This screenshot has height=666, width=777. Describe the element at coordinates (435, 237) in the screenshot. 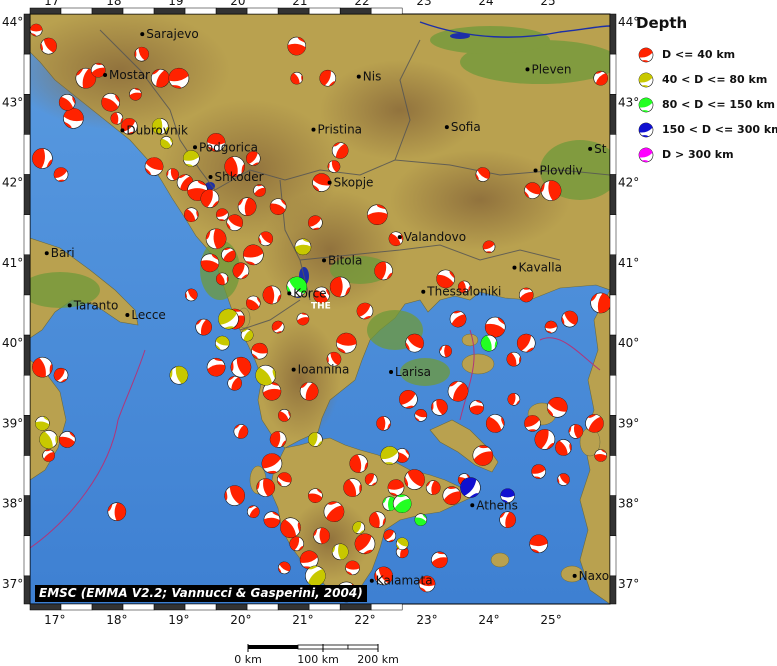

I see `city-label: Valandovo` at that location.